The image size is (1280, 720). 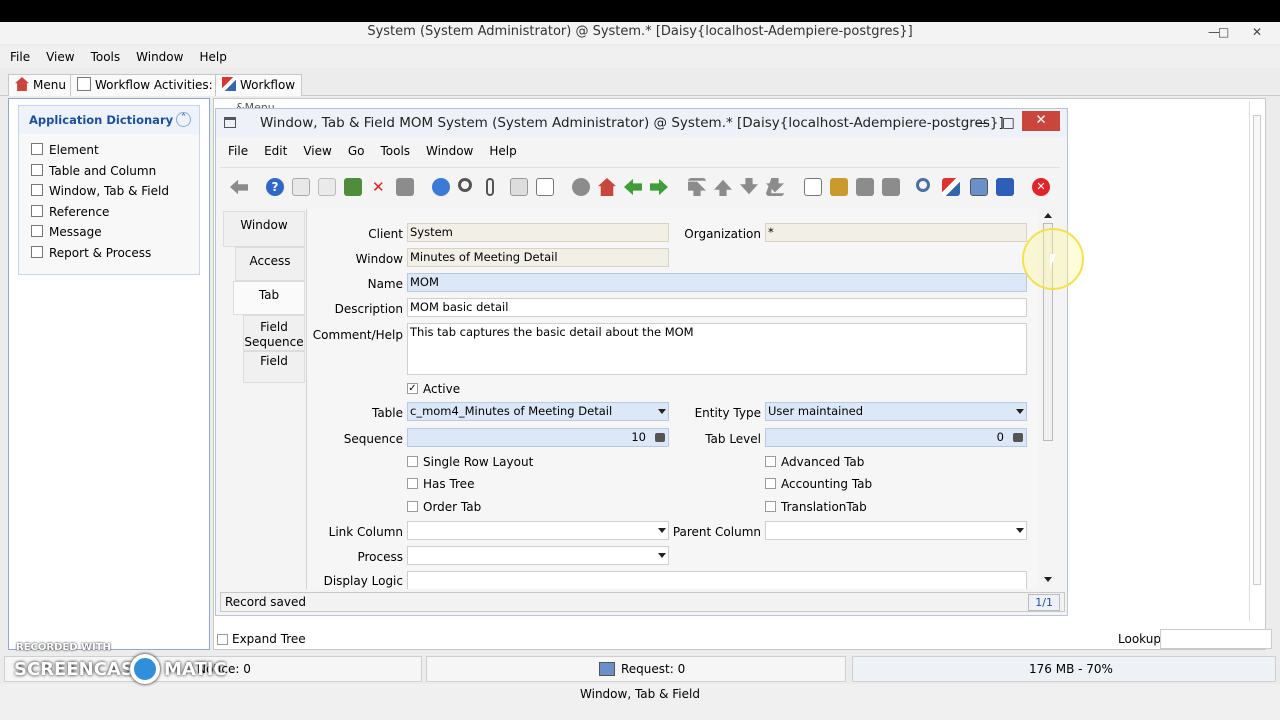 What do you see at coordinates (1216, 639) in the screenshot?
I see `lookup-field` at bounding box center [1216, 639].